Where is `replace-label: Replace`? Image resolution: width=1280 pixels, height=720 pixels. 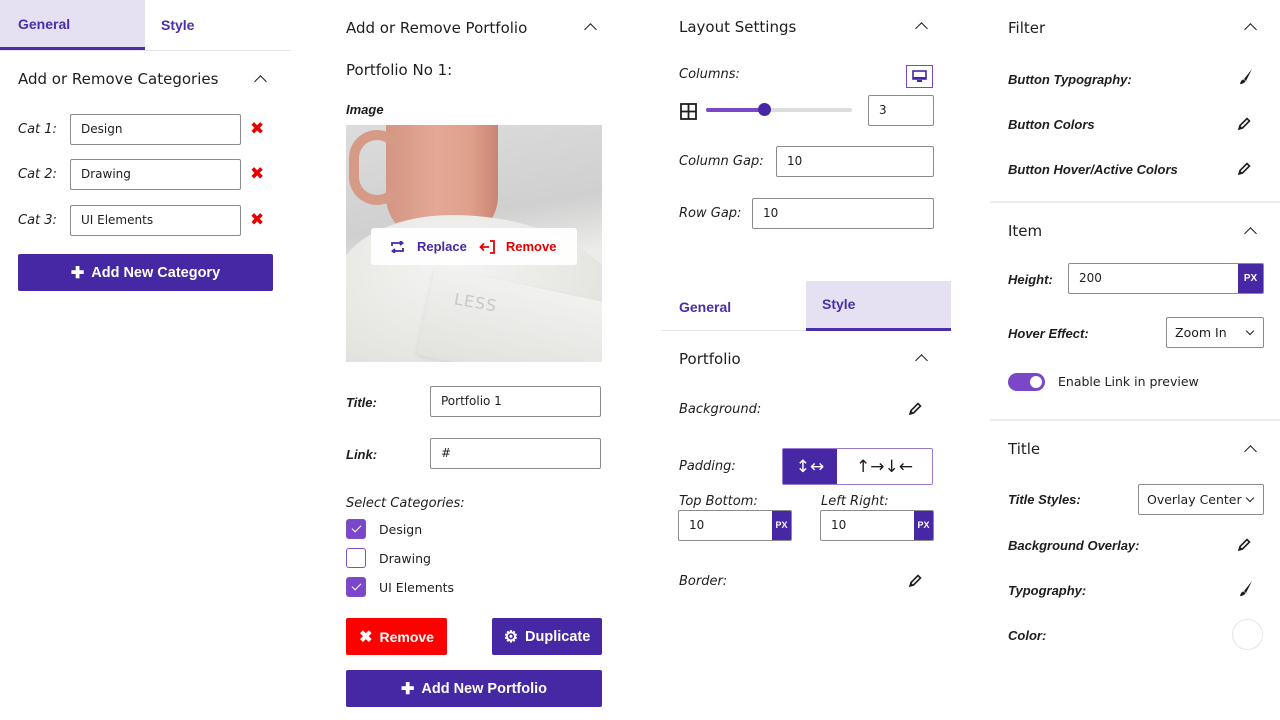
replace-label: Replace is located at coordinates (442, 246).